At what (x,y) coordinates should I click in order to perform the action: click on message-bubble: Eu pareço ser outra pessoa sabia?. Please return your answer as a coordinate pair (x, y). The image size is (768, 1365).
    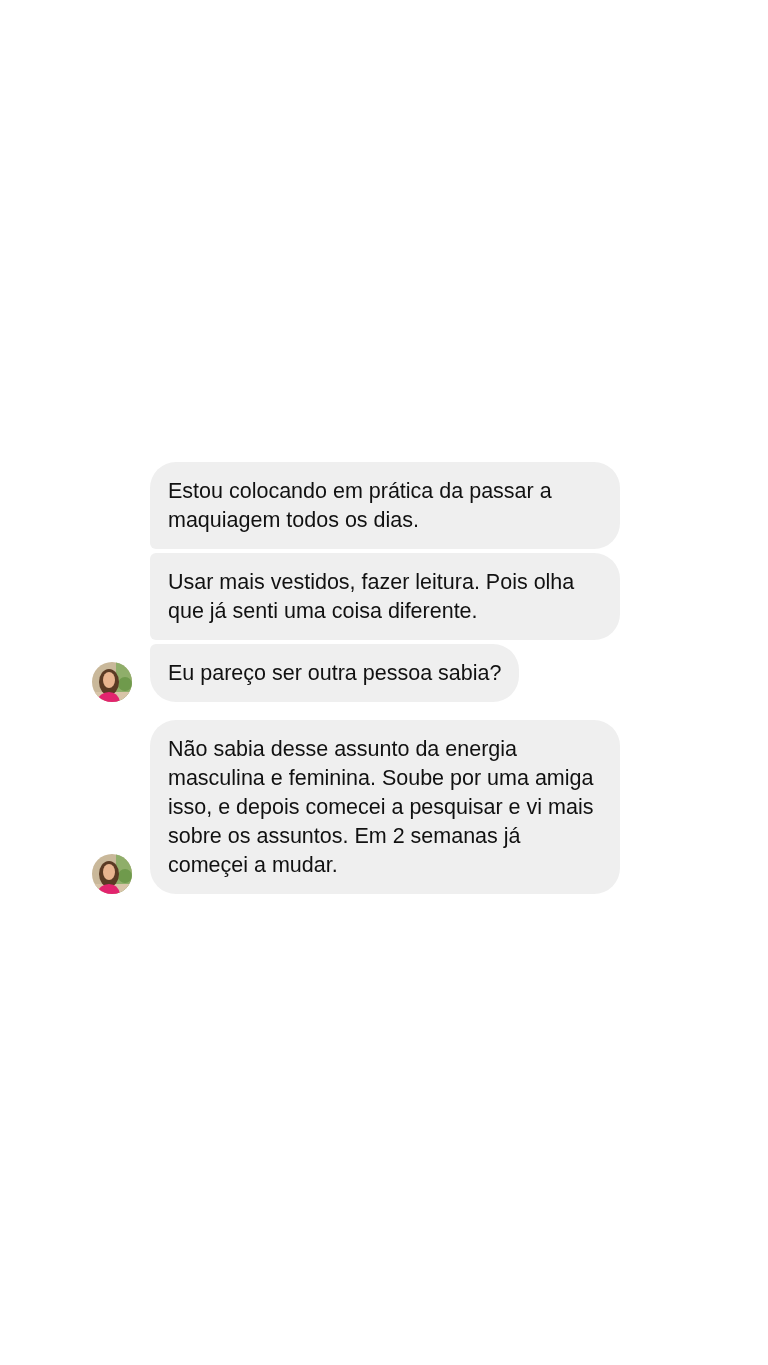
    Looking at the image, I should click on (335, 673).